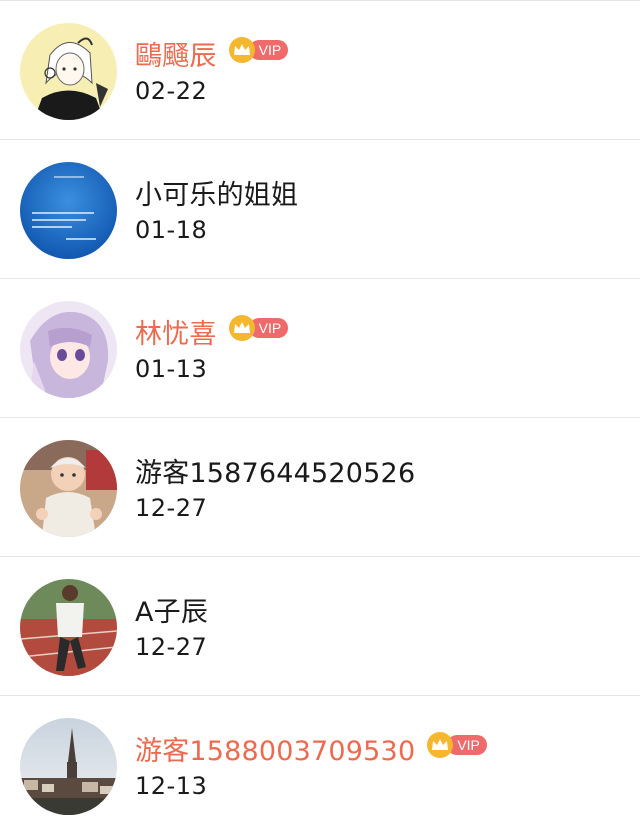 The width and height of the screenshot is (640, 833). I want to click on user-name: 游客1587644520526, so click(275, 470).